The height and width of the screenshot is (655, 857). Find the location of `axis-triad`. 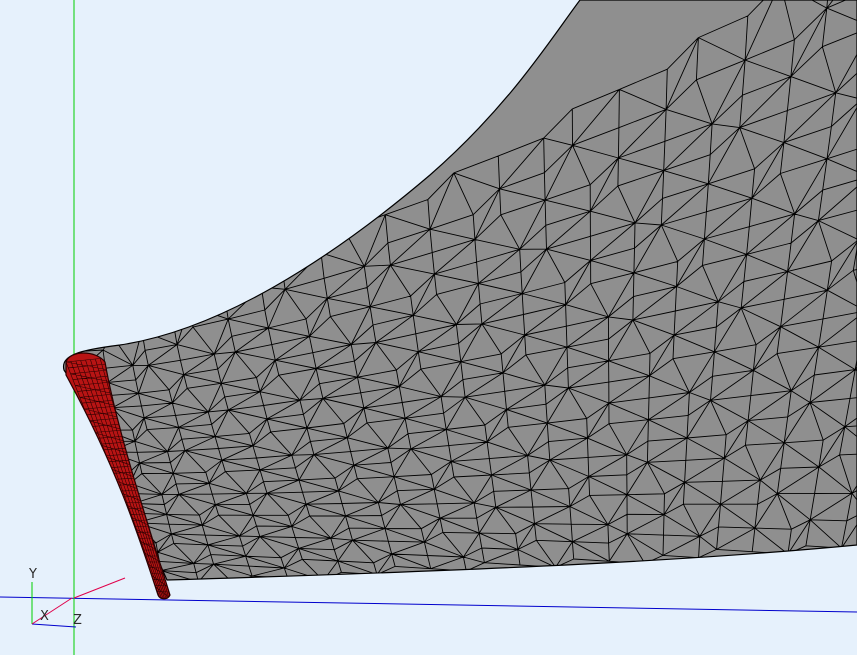

axis-triad is located at coordinates (54, 605).